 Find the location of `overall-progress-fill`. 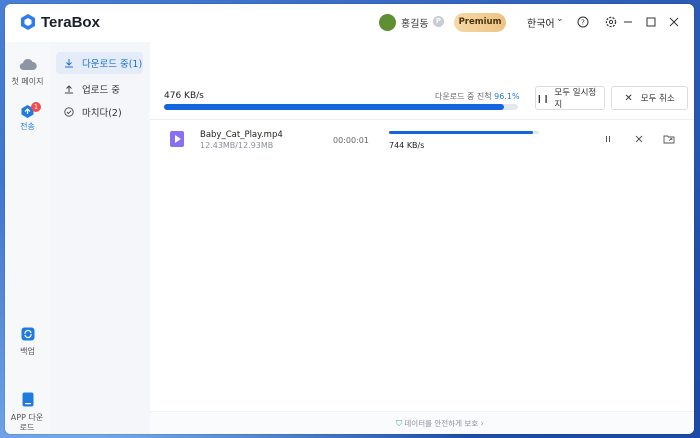

overall-progress-fill is located at coordinates (334, 107).